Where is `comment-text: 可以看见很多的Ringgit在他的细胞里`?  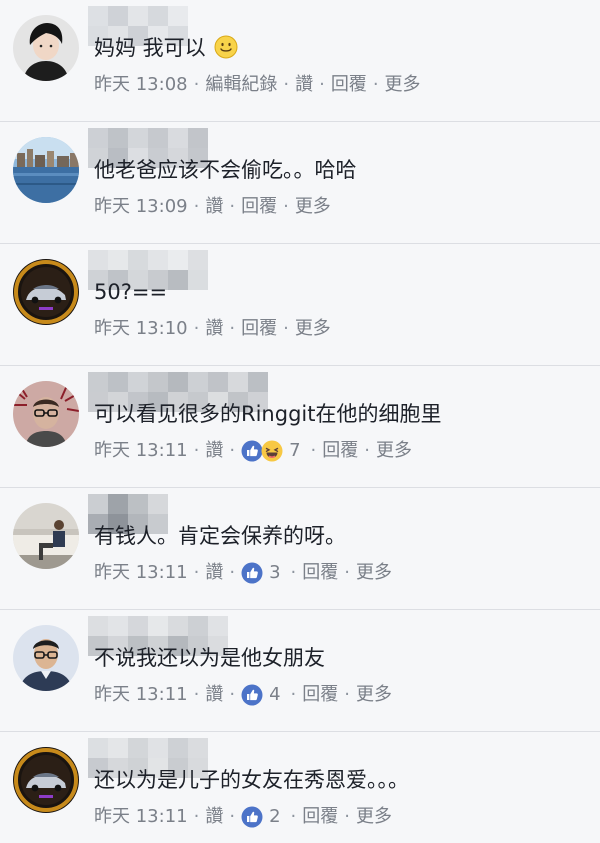 comment-text: 可以看见很多的Ringgit在他的细胞里 is located at coordinates (267, 414).